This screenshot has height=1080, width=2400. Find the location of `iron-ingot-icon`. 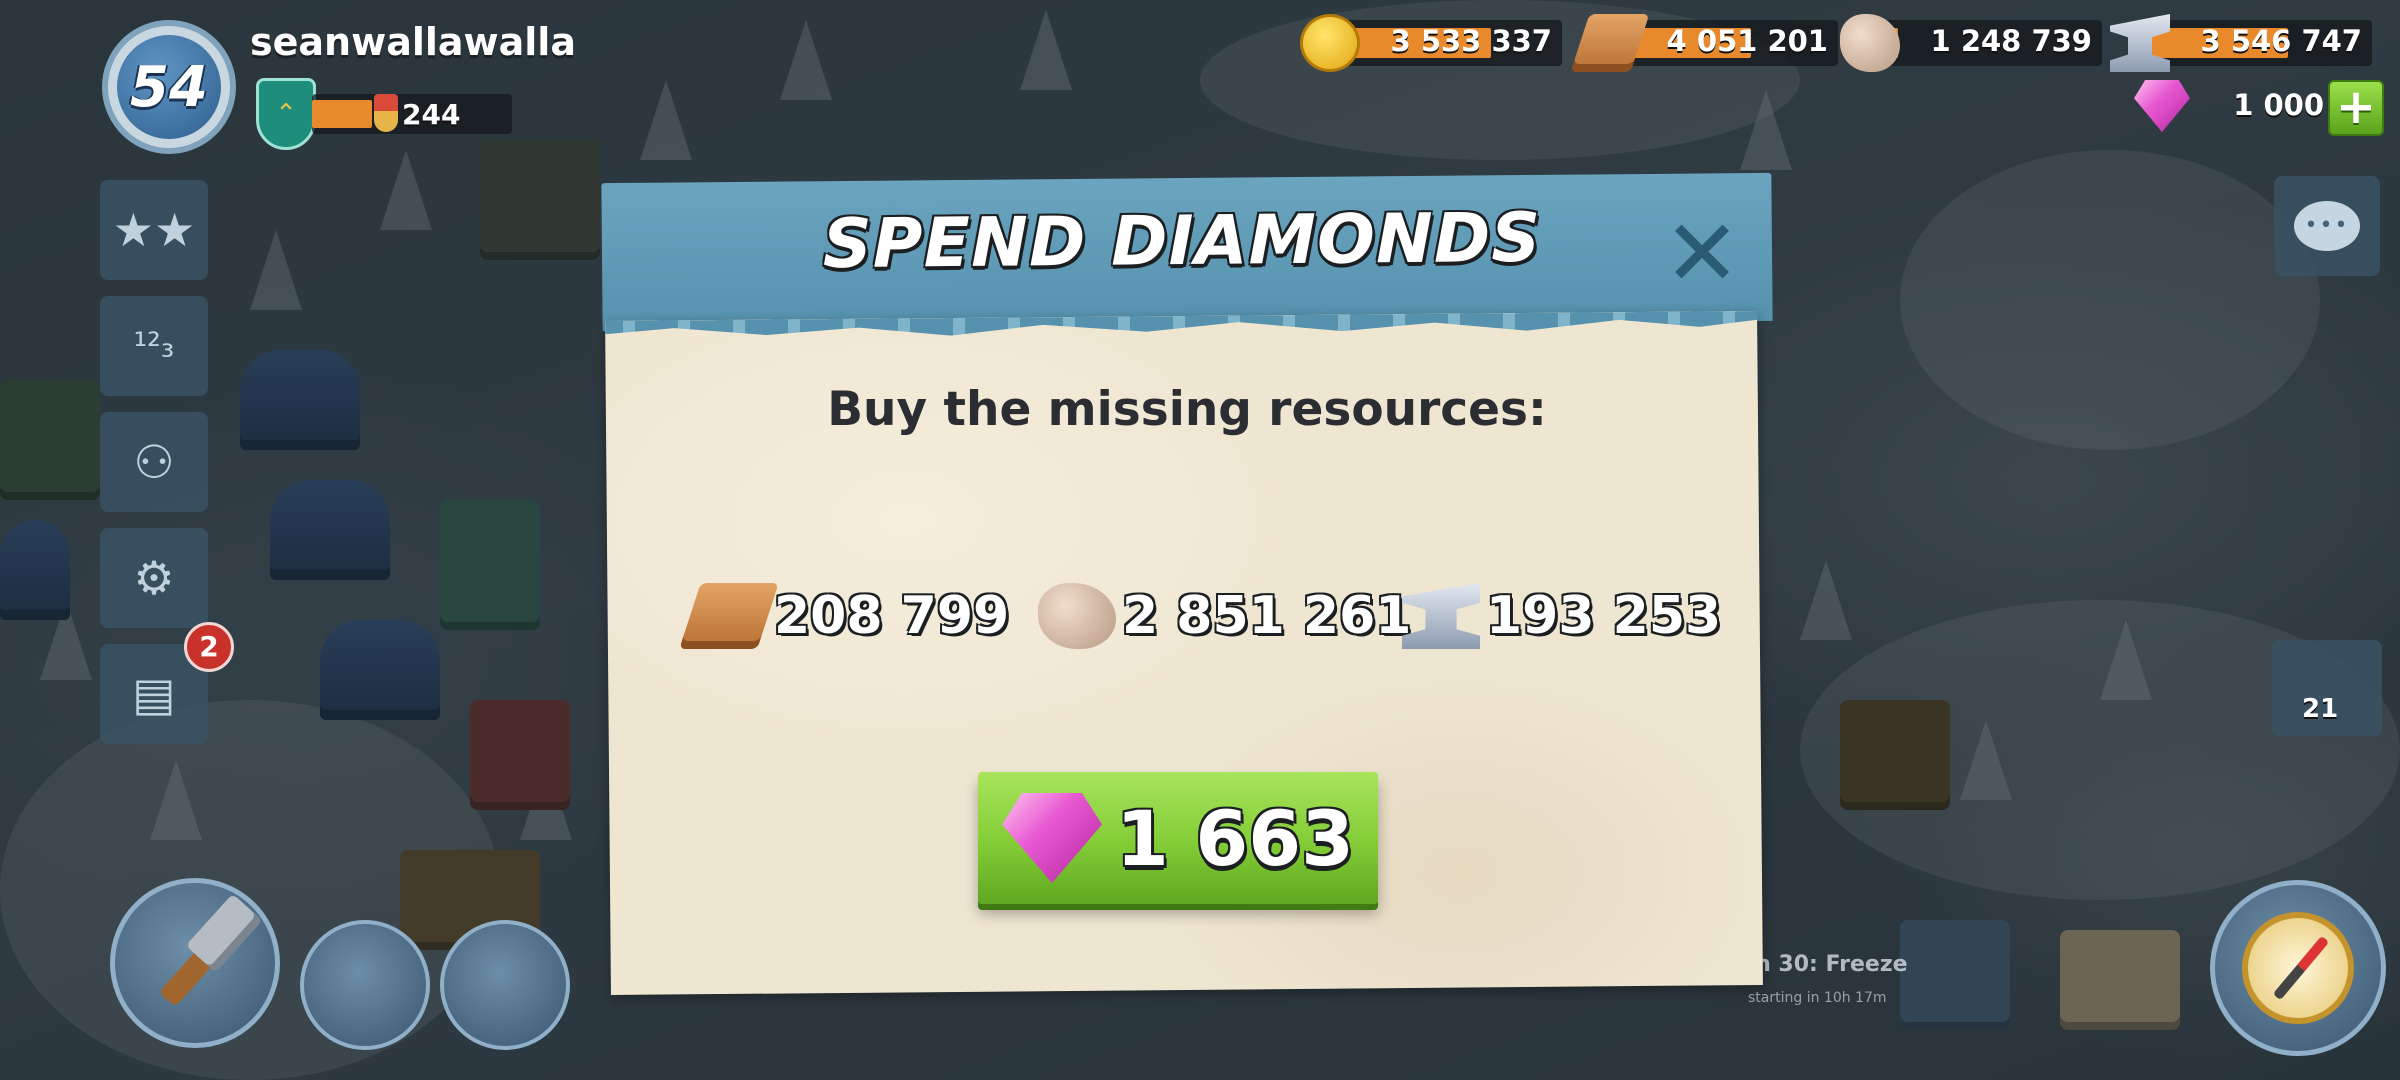

iron-ingot-icon is located at coordinates (1441, 616).